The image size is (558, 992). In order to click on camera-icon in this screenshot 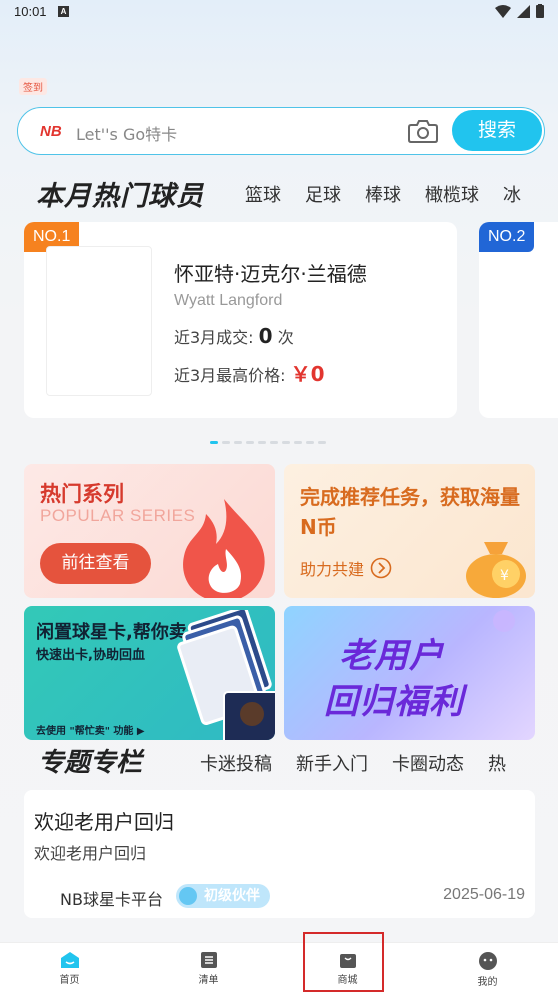, I will do `click(423, 131)`.